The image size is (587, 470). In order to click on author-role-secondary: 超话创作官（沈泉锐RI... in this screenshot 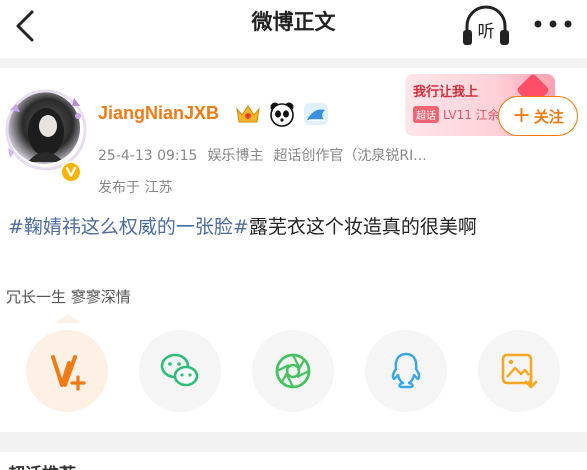, I will do `click(350, 156)`.